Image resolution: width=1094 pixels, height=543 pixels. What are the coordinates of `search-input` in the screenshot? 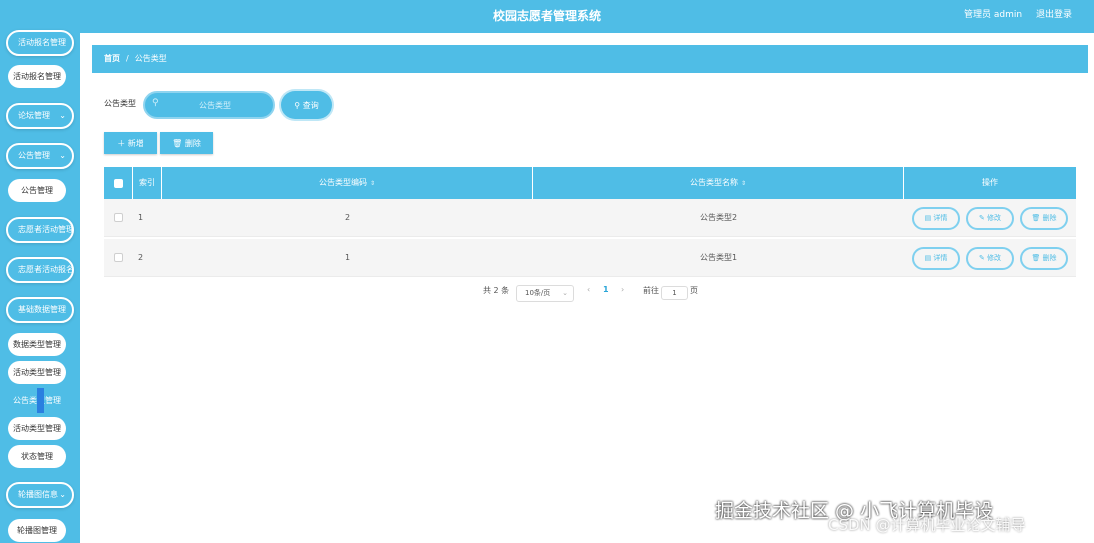 It's located at (215, 105).